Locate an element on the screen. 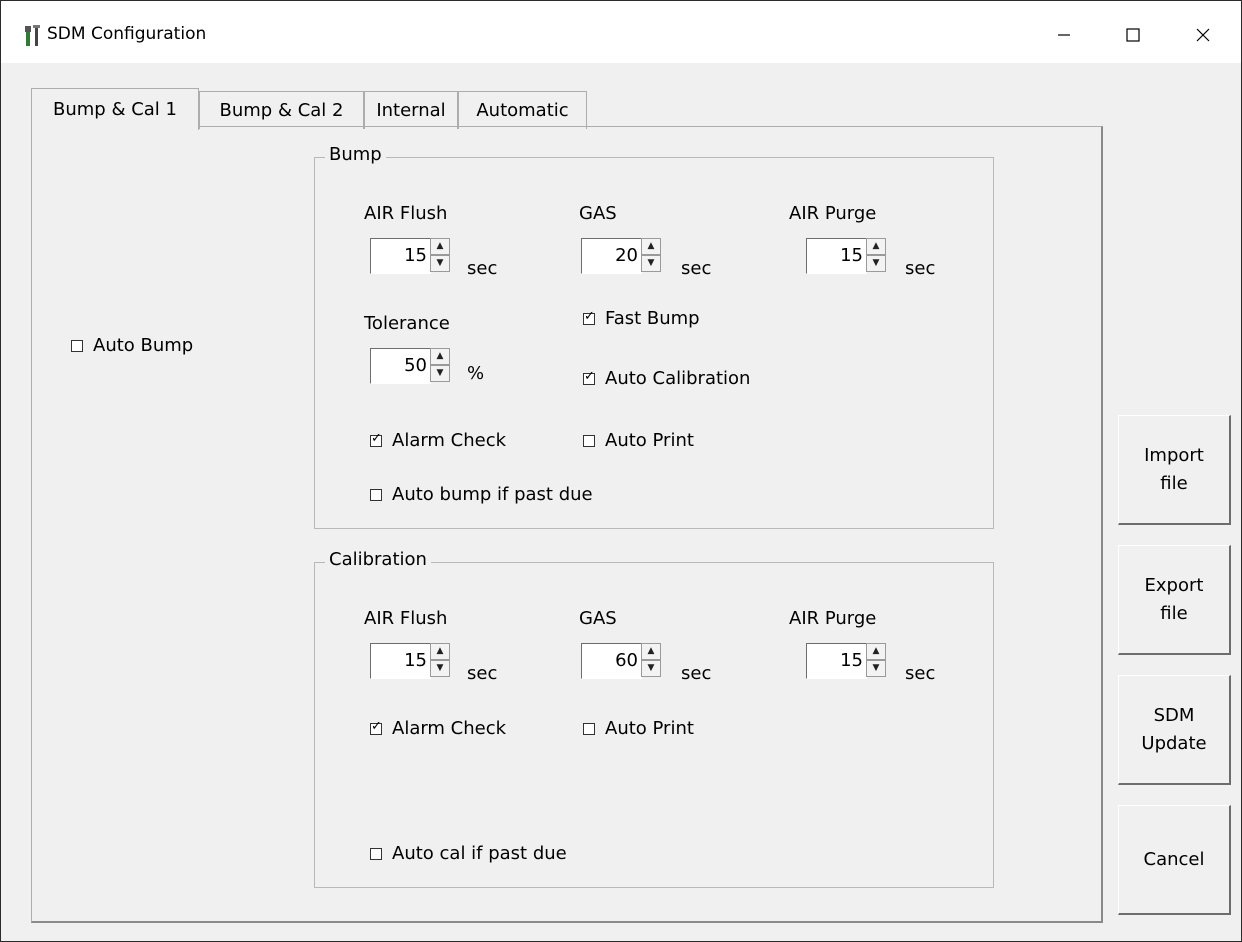  cal-air-flush-spinner: 15 ▲ ▼ is located at coordinates (411, 662).